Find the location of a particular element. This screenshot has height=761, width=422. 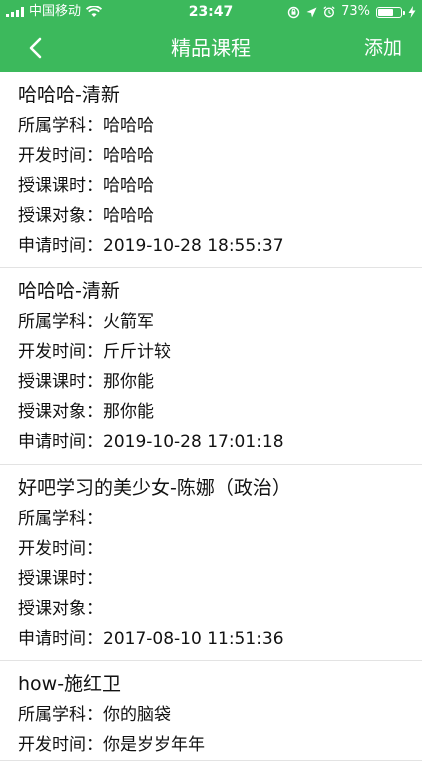

dev-time-value: 你是岁岁年年 is located at coordinates (154, 745).